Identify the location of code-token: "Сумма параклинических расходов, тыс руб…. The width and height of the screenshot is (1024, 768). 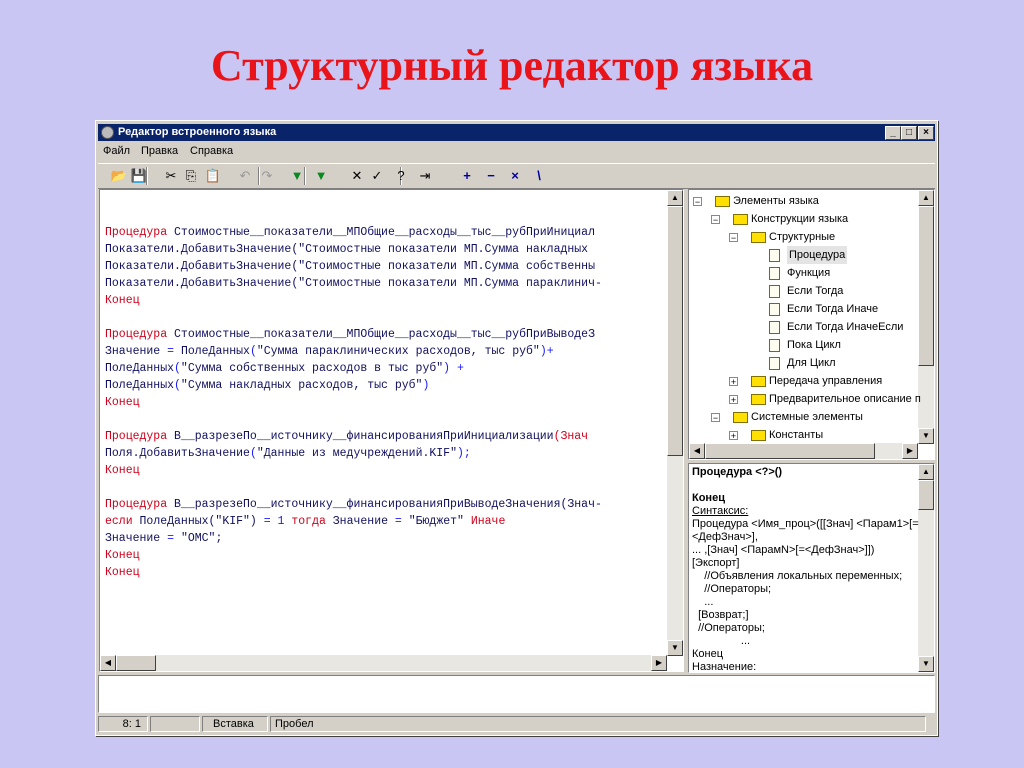
(398, 351).